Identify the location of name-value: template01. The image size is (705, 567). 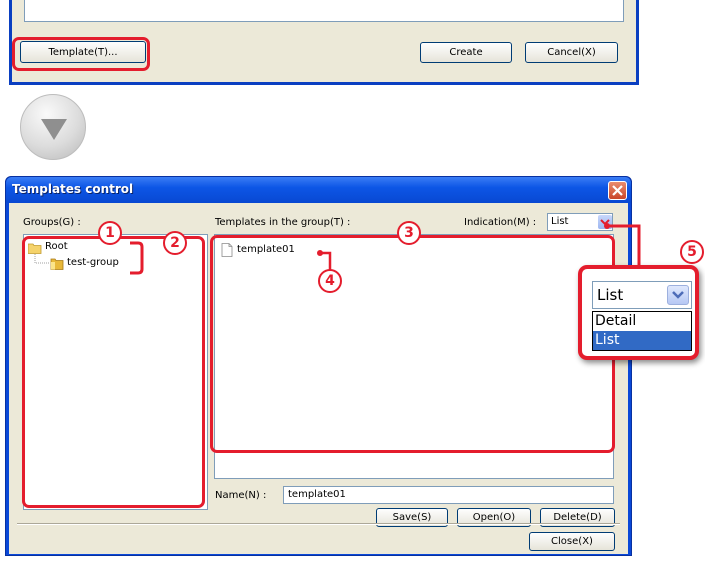
(317, 494).